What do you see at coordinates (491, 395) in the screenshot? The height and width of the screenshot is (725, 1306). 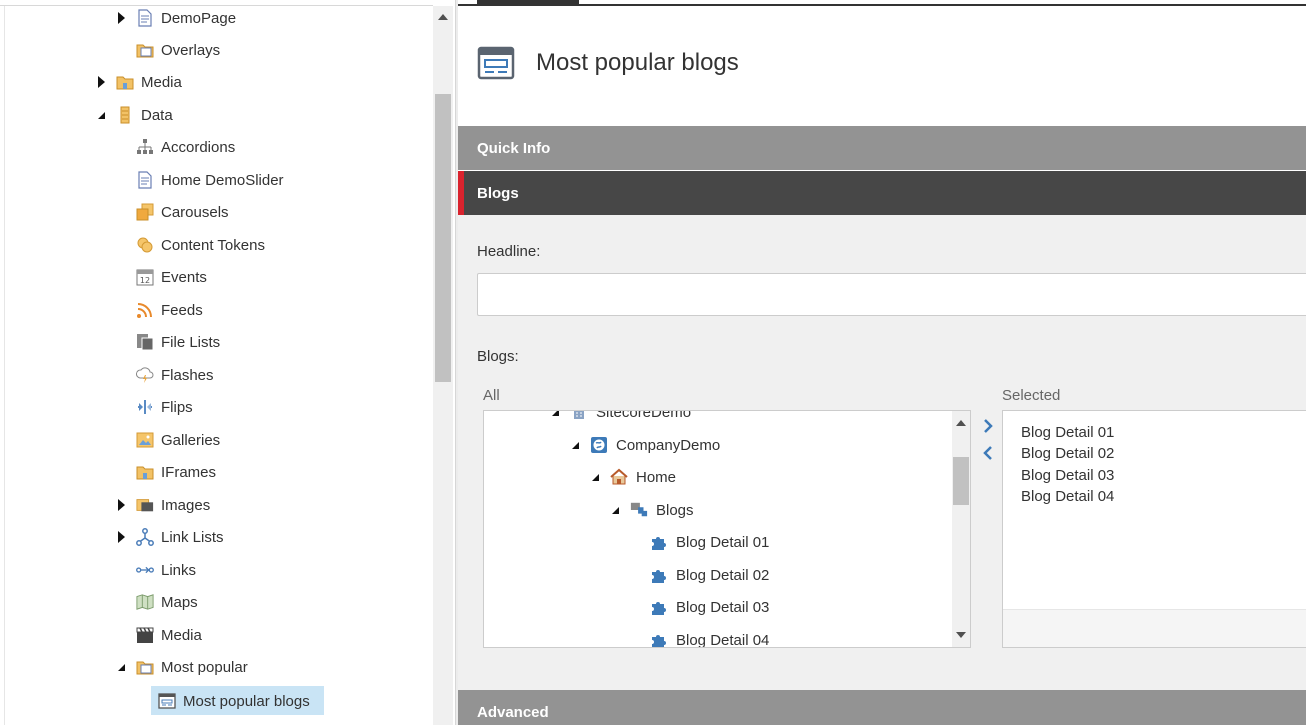 I see `all-list-label: All` at bounding box center [491, 395].